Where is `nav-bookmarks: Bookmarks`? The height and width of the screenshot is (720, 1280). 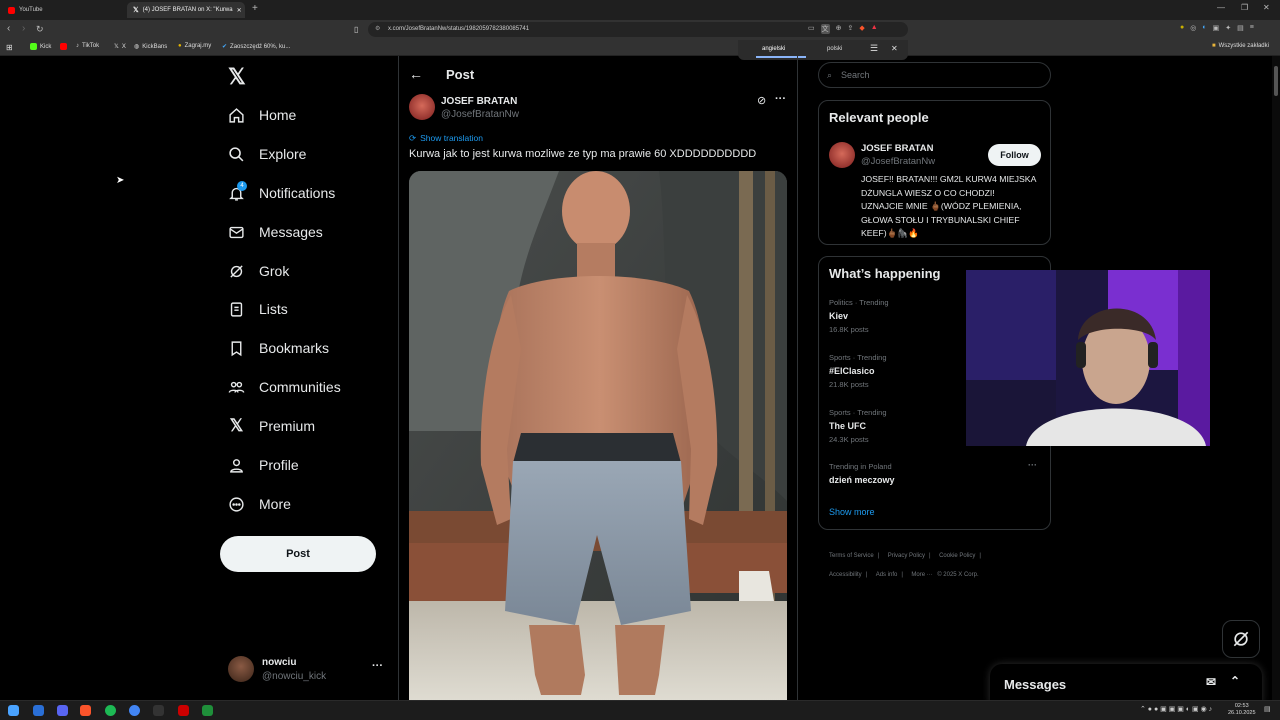 nav-bookmarks: Bookmarks is located at coordinates (278, 348).